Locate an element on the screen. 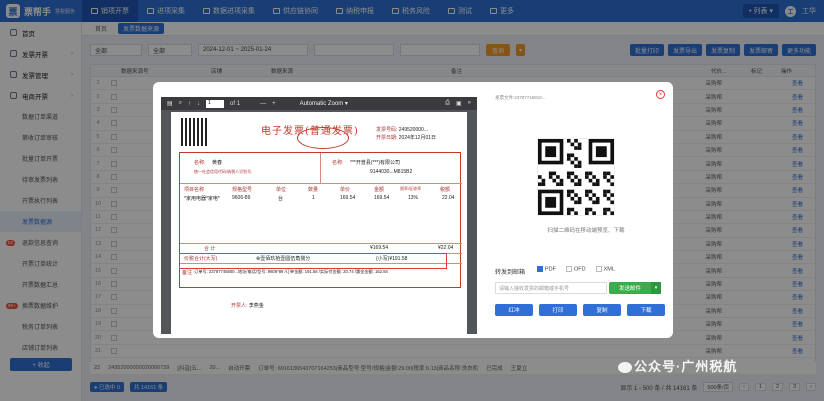  total-amount: ¥169.54 is located at coordinates (379, 248).